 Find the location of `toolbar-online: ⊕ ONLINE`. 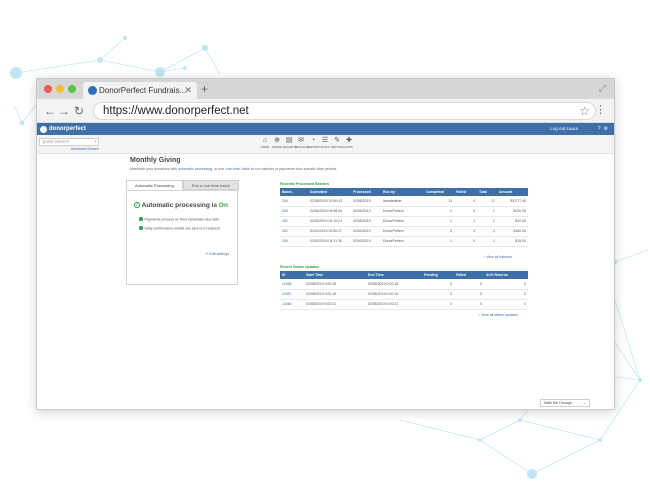

toolbar-online: ⊕ ONLINE is located at coordinates (277, 143).